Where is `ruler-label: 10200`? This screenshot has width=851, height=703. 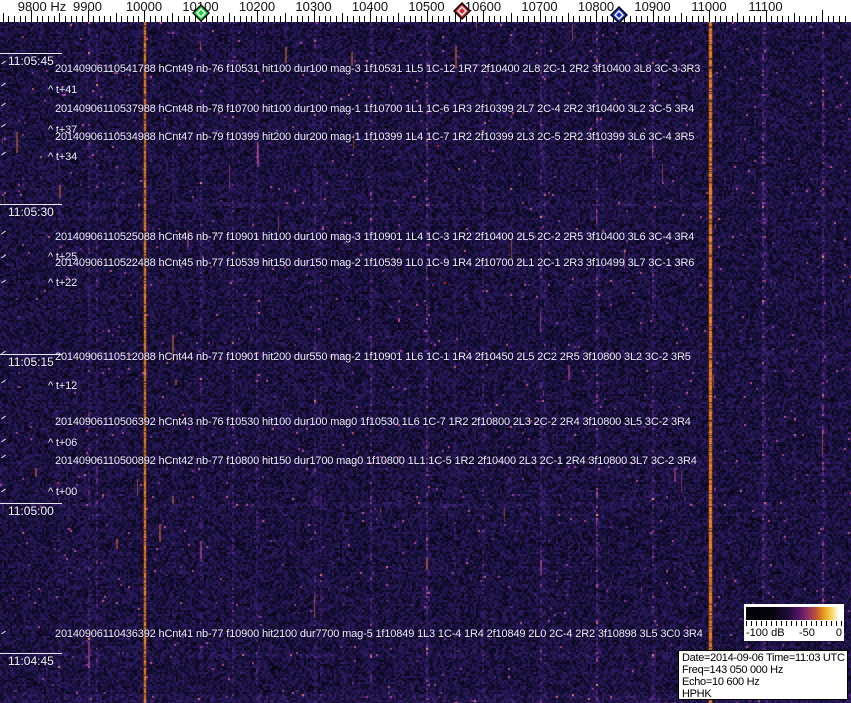 ruler-label: 10200 is located at coordinates (257, 7).